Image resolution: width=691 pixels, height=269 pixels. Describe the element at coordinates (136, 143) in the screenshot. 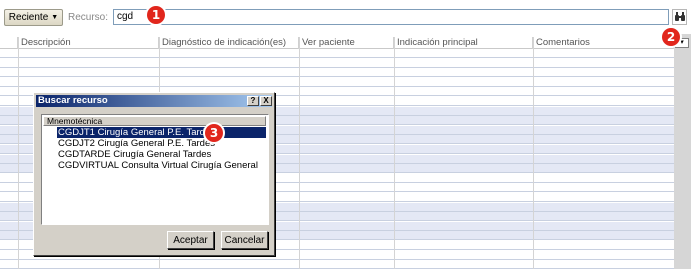

I see `list-item: CGDJT2 Cirugía General P.E. Tardes` at that location.